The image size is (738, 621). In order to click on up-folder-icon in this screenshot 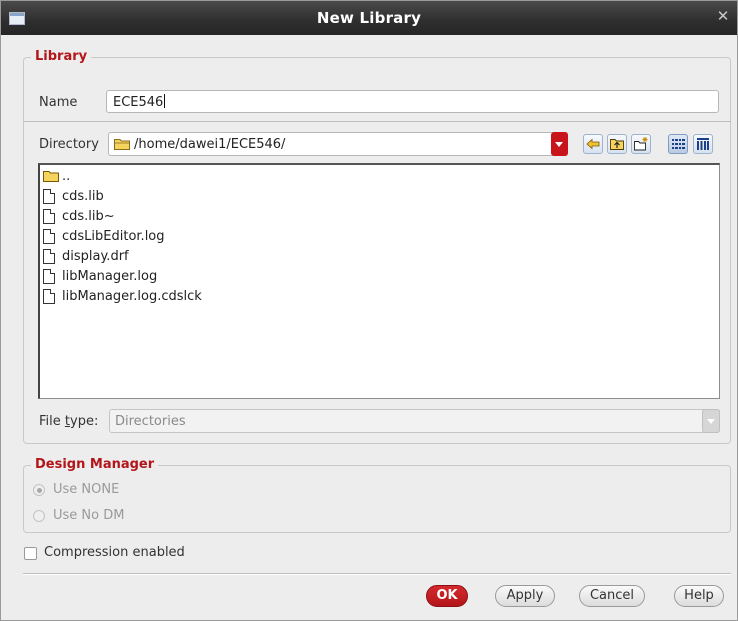, I will do `click(617, 144)`.